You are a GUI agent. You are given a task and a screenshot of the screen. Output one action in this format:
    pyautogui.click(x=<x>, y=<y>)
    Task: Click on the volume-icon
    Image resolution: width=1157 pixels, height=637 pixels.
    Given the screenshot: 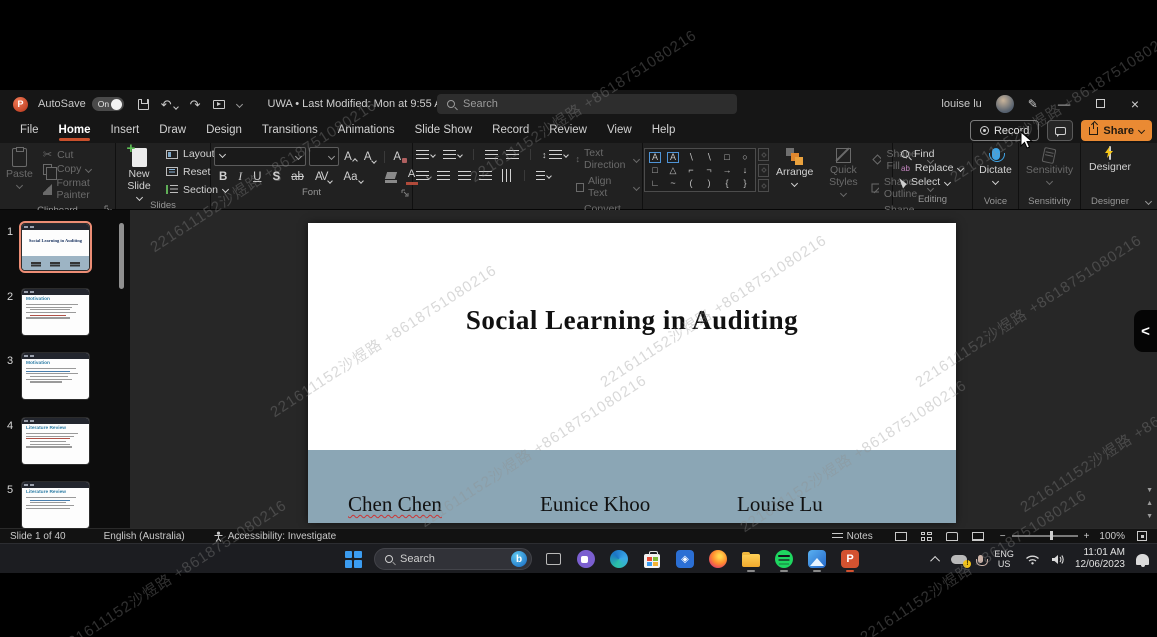 What is the action you would take?
    pyautogui.click(x=1057, y=559)
    